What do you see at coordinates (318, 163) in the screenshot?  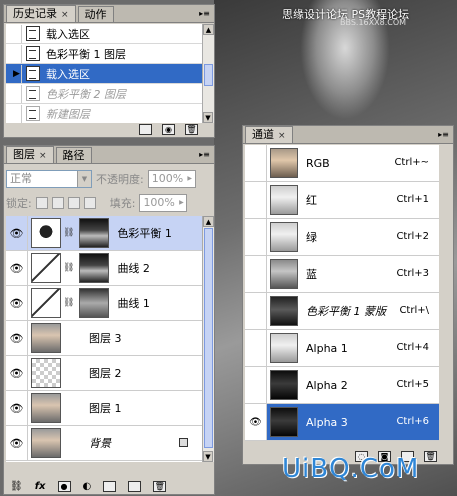 I see `channel-name: RGB` at bounding box center [318, 163].